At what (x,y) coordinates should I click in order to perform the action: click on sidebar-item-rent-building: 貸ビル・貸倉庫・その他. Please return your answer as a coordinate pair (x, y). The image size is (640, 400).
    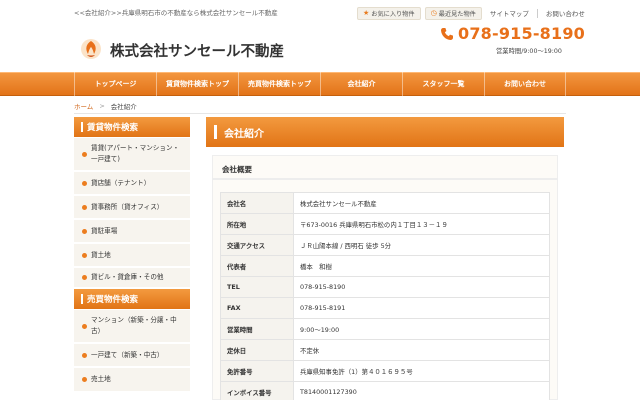
    Looking at the image, I should click on (132, 278).